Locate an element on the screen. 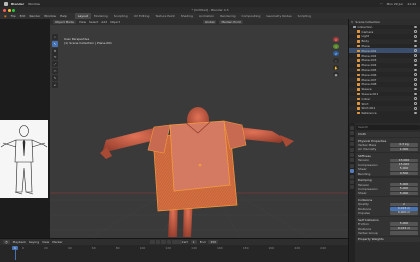 Image resolution: width=420 pixels, height=262 pixels. property-label: Compression is located at coordinates (368, 189).